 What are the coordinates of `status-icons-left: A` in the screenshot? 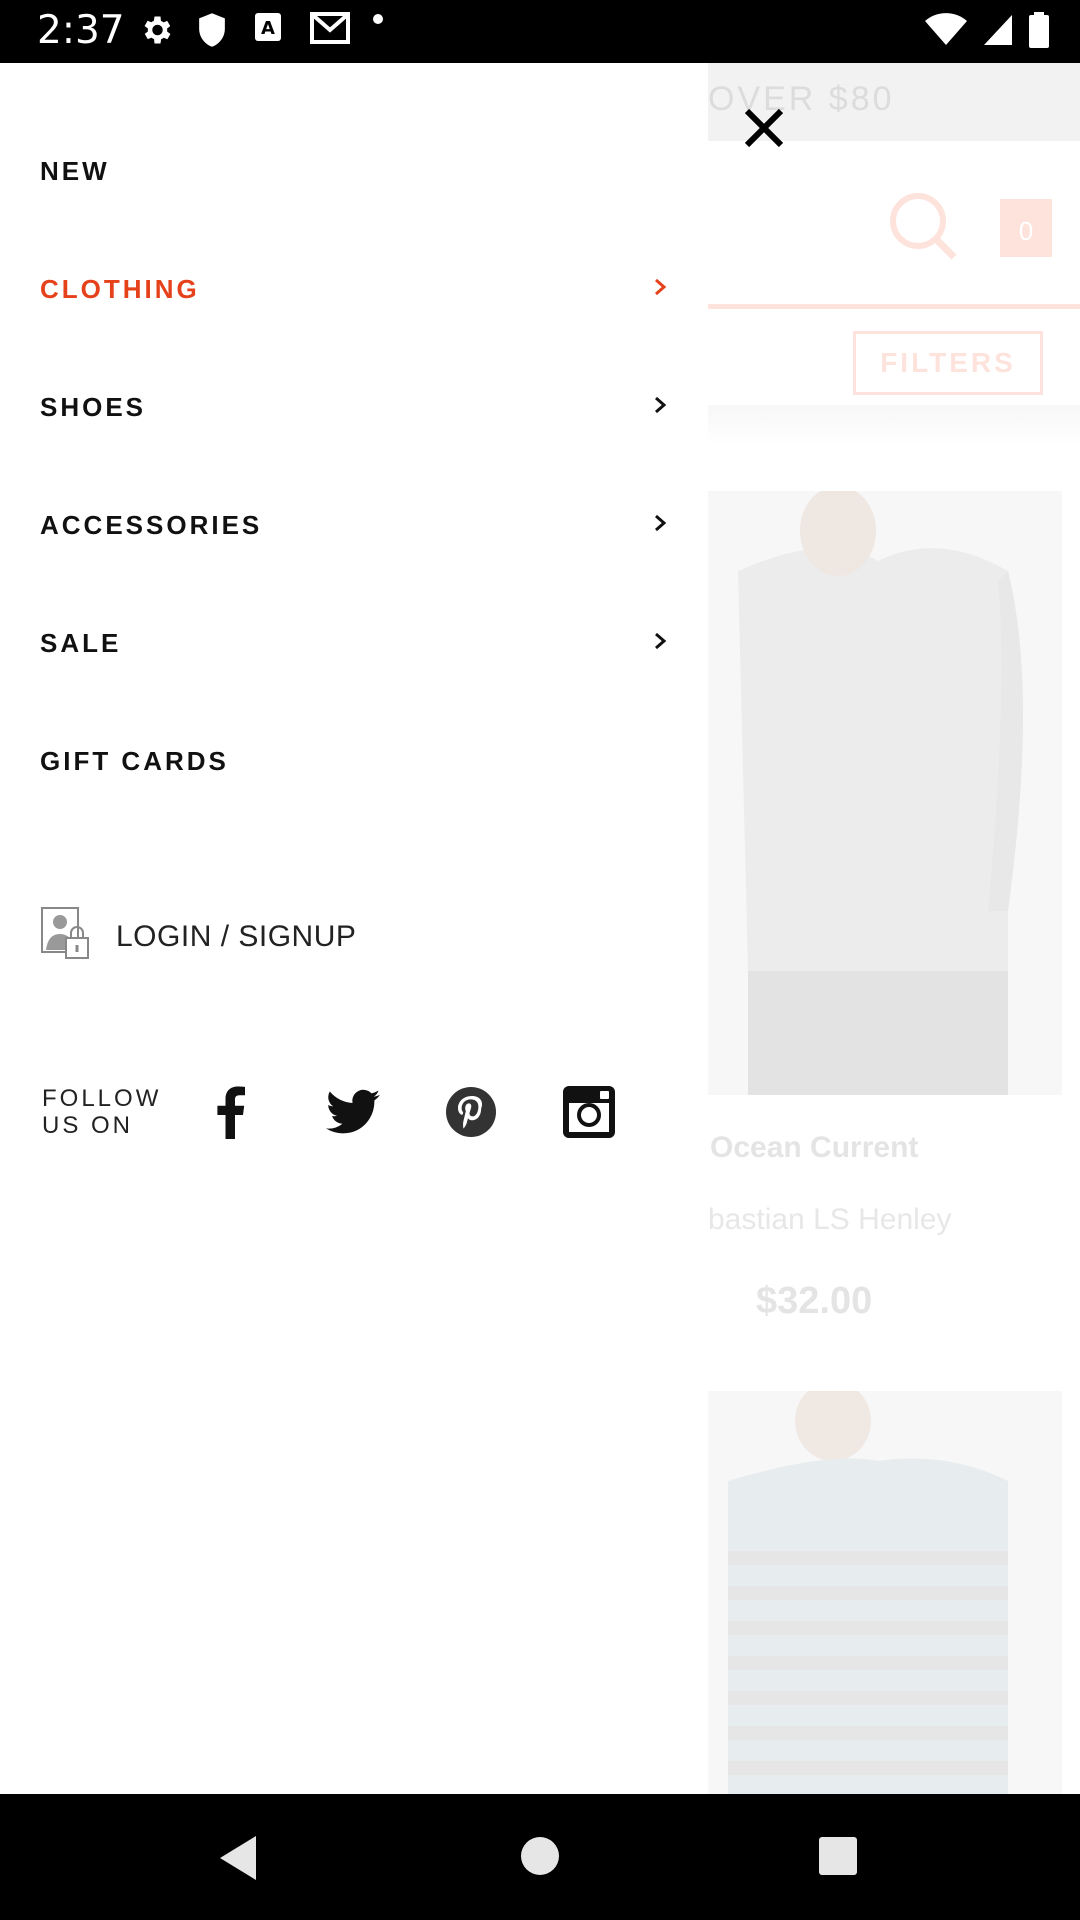 It's located at (270, 32).